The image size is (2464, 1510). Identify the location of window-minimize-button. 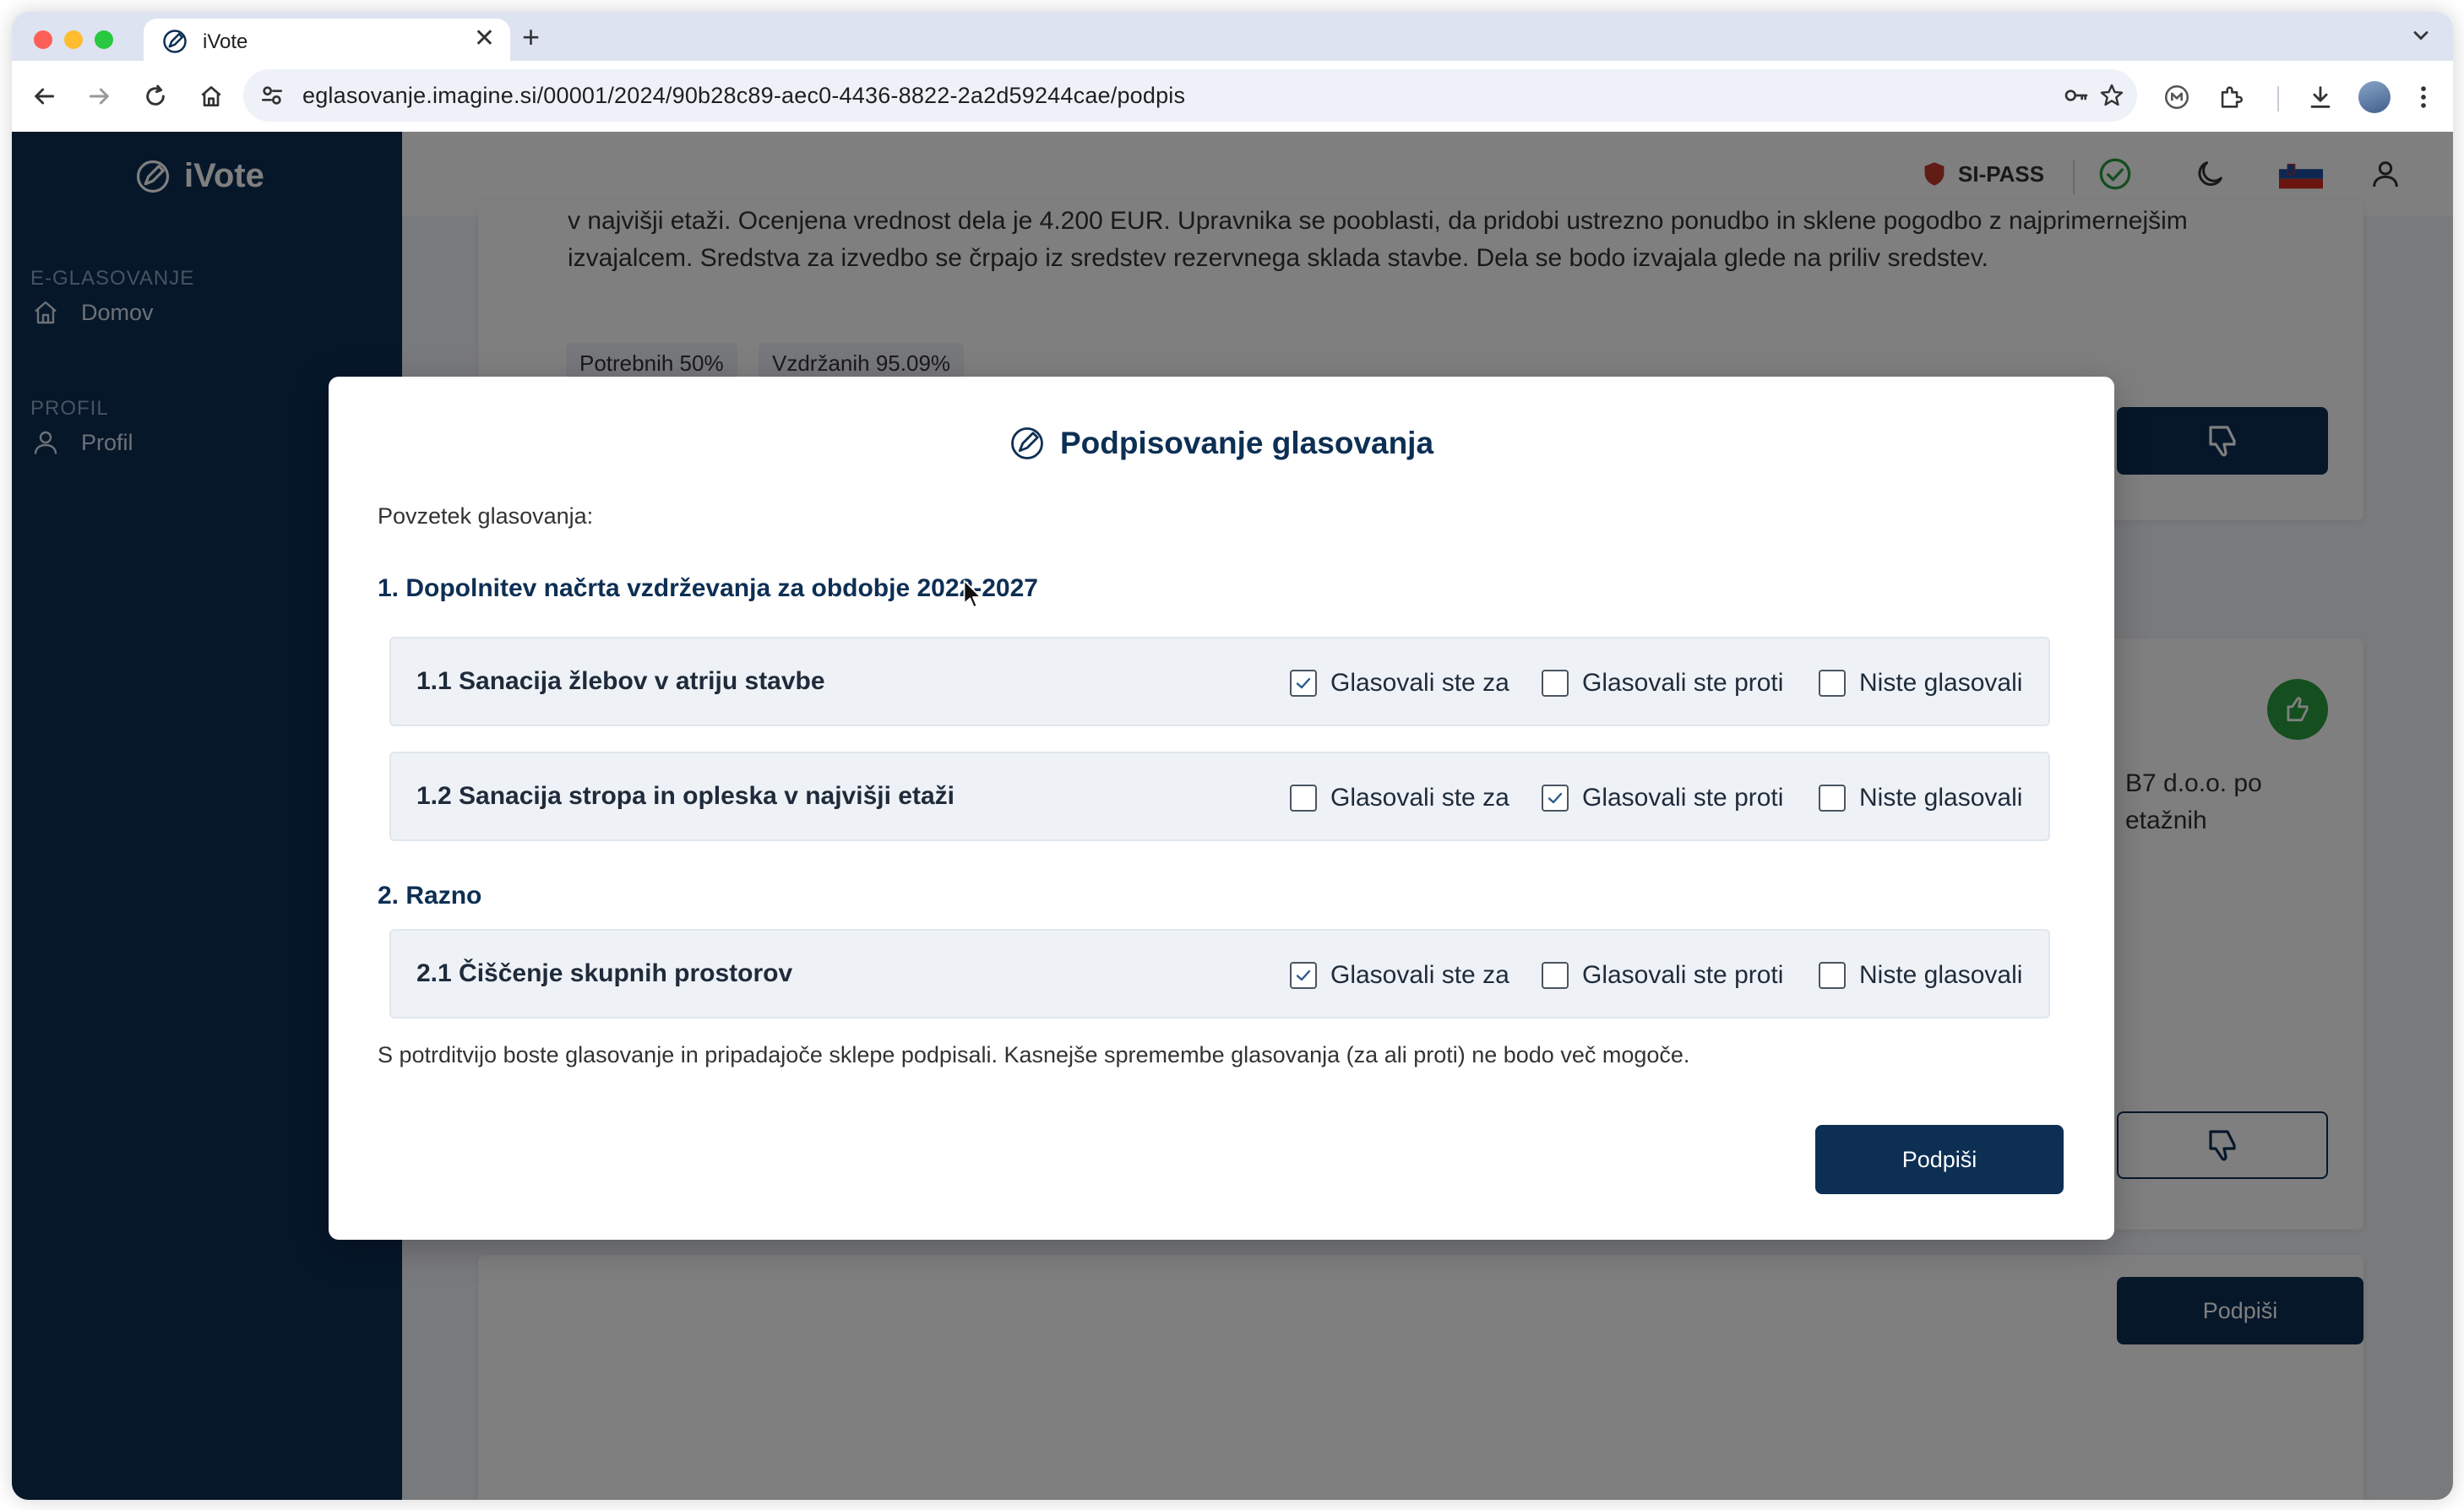
(73, 39).